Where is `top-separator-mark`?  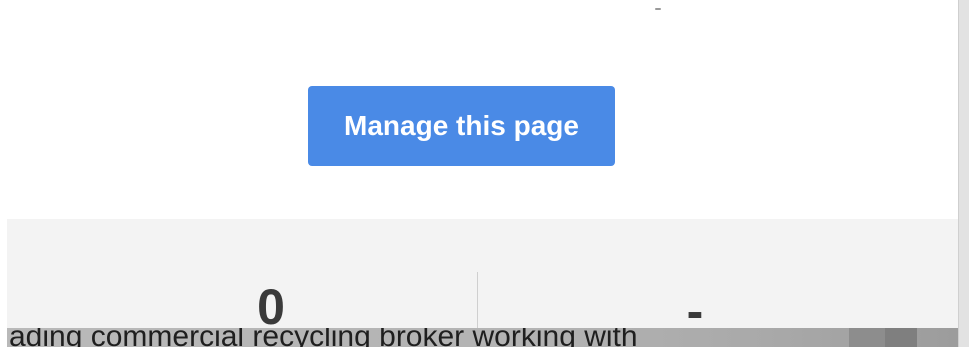
top-separator-mark is located at coordinates (658, 9).